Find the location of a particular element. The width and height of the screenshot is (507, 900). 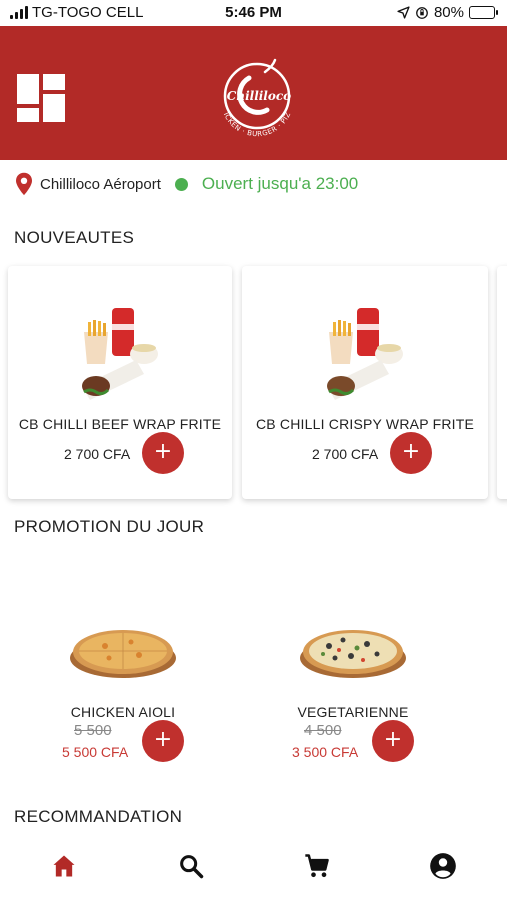

promo-price: 3 500 CFA is located at coordinates (325, 752).